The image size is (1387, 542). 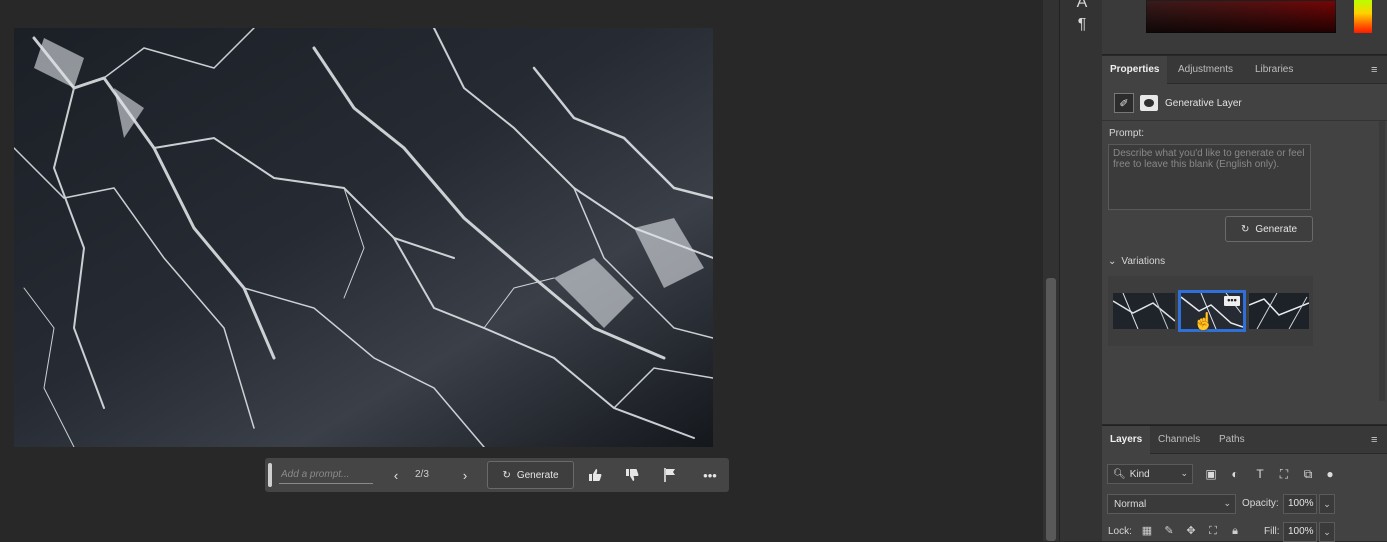 I want to click on tab-layers: Layers, so click(x=1126, y=440).